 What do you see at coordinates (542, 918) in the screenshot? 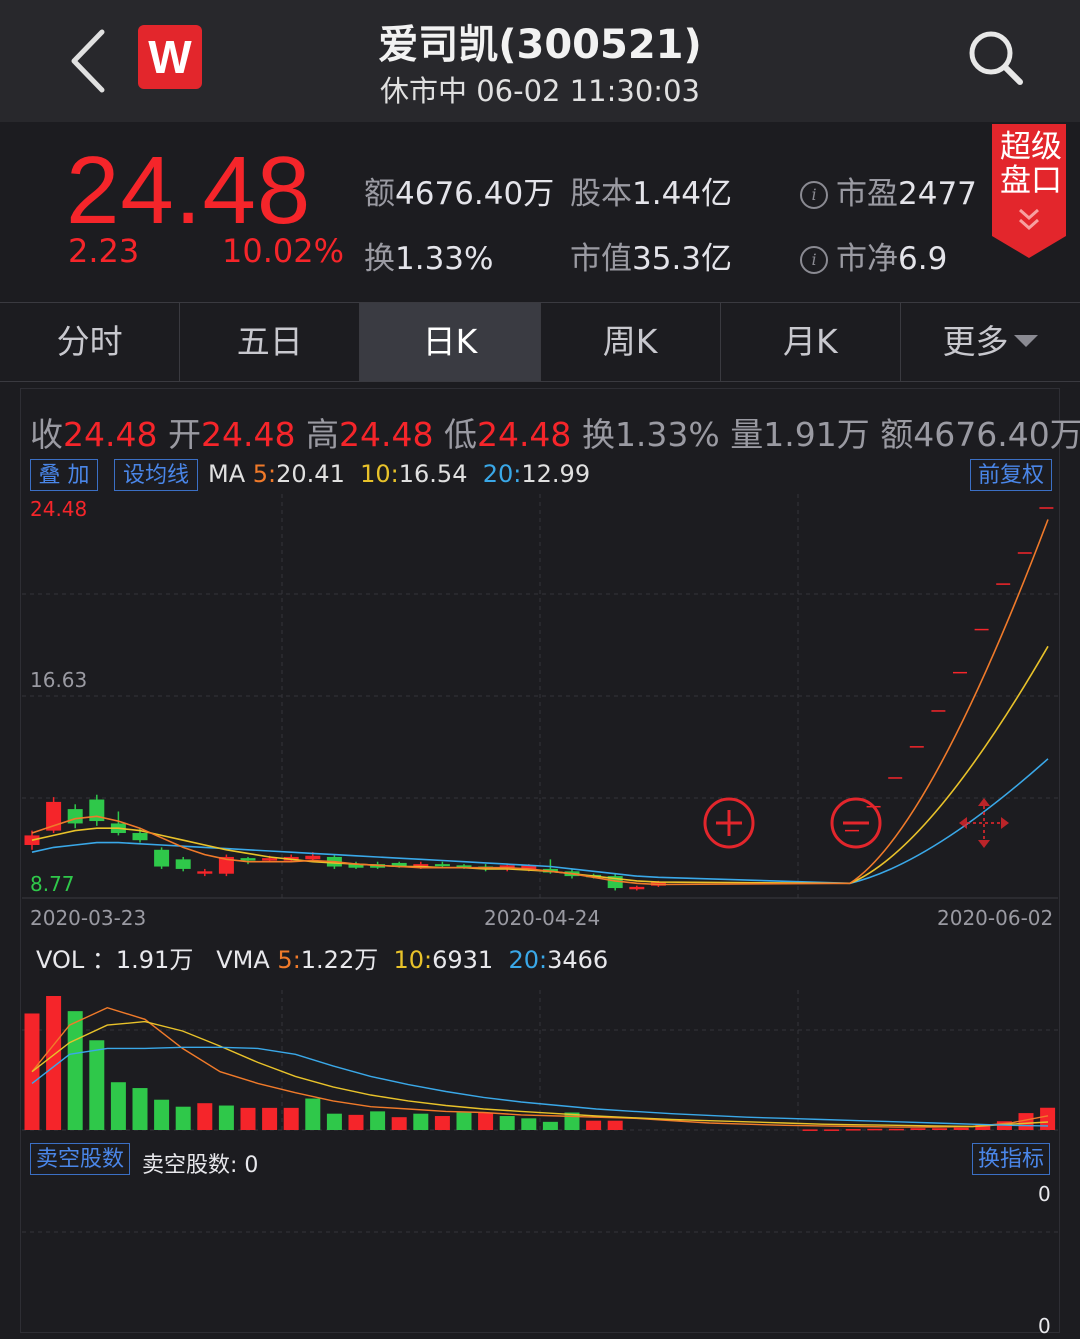
I see `x-tick-label: 2020-04-24` at bounding box center [542, 918].